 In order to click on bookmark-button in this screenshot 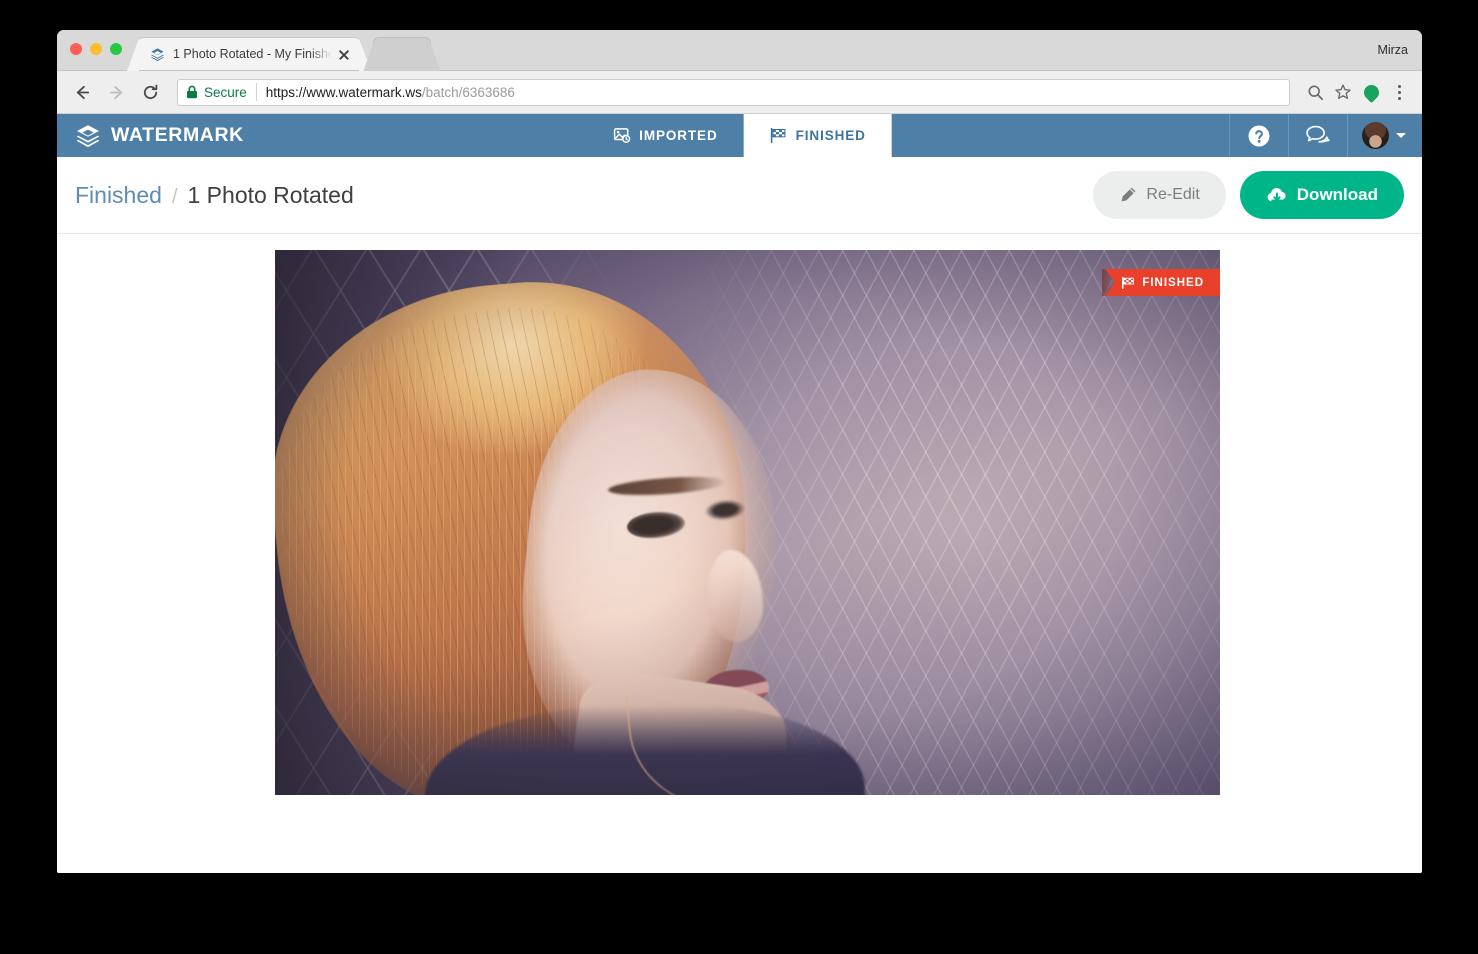, I will do `click(1343, 92)`.